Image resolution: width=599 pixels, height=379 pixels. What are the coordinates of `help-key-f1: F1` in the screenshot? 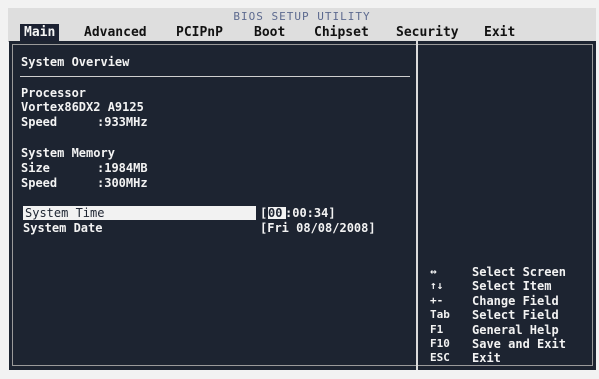 It's located at (437, 329).